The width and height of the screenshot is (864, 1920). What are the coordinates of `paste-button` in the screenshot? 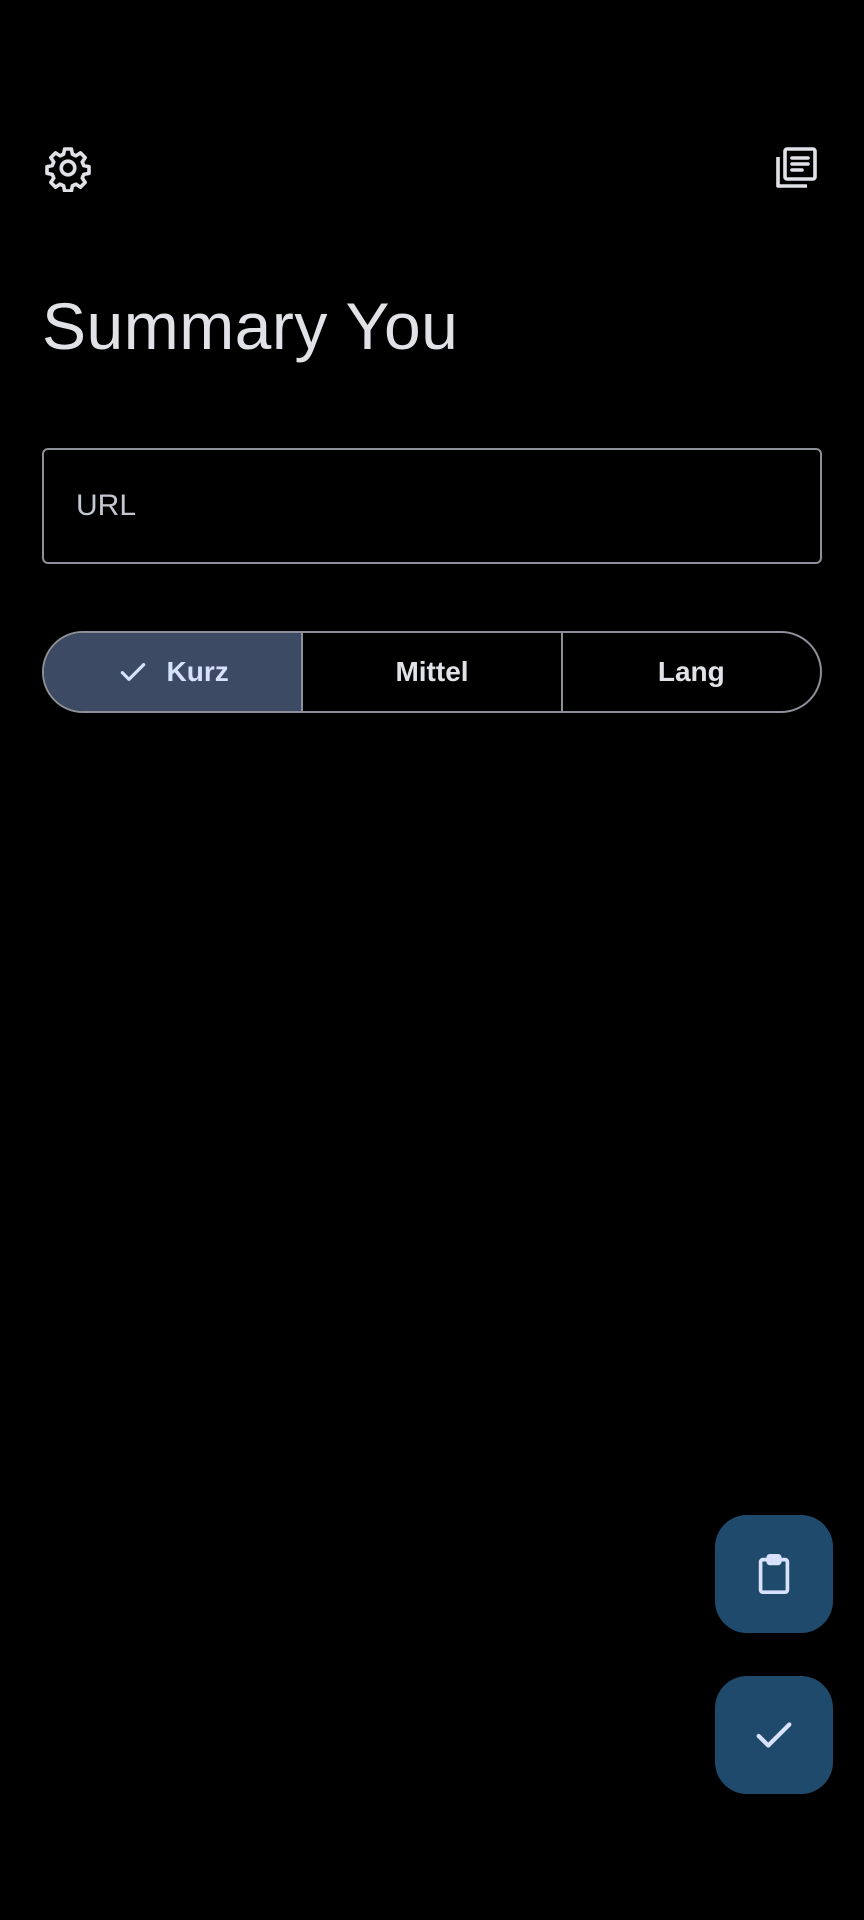 It's located at (774, 1574).